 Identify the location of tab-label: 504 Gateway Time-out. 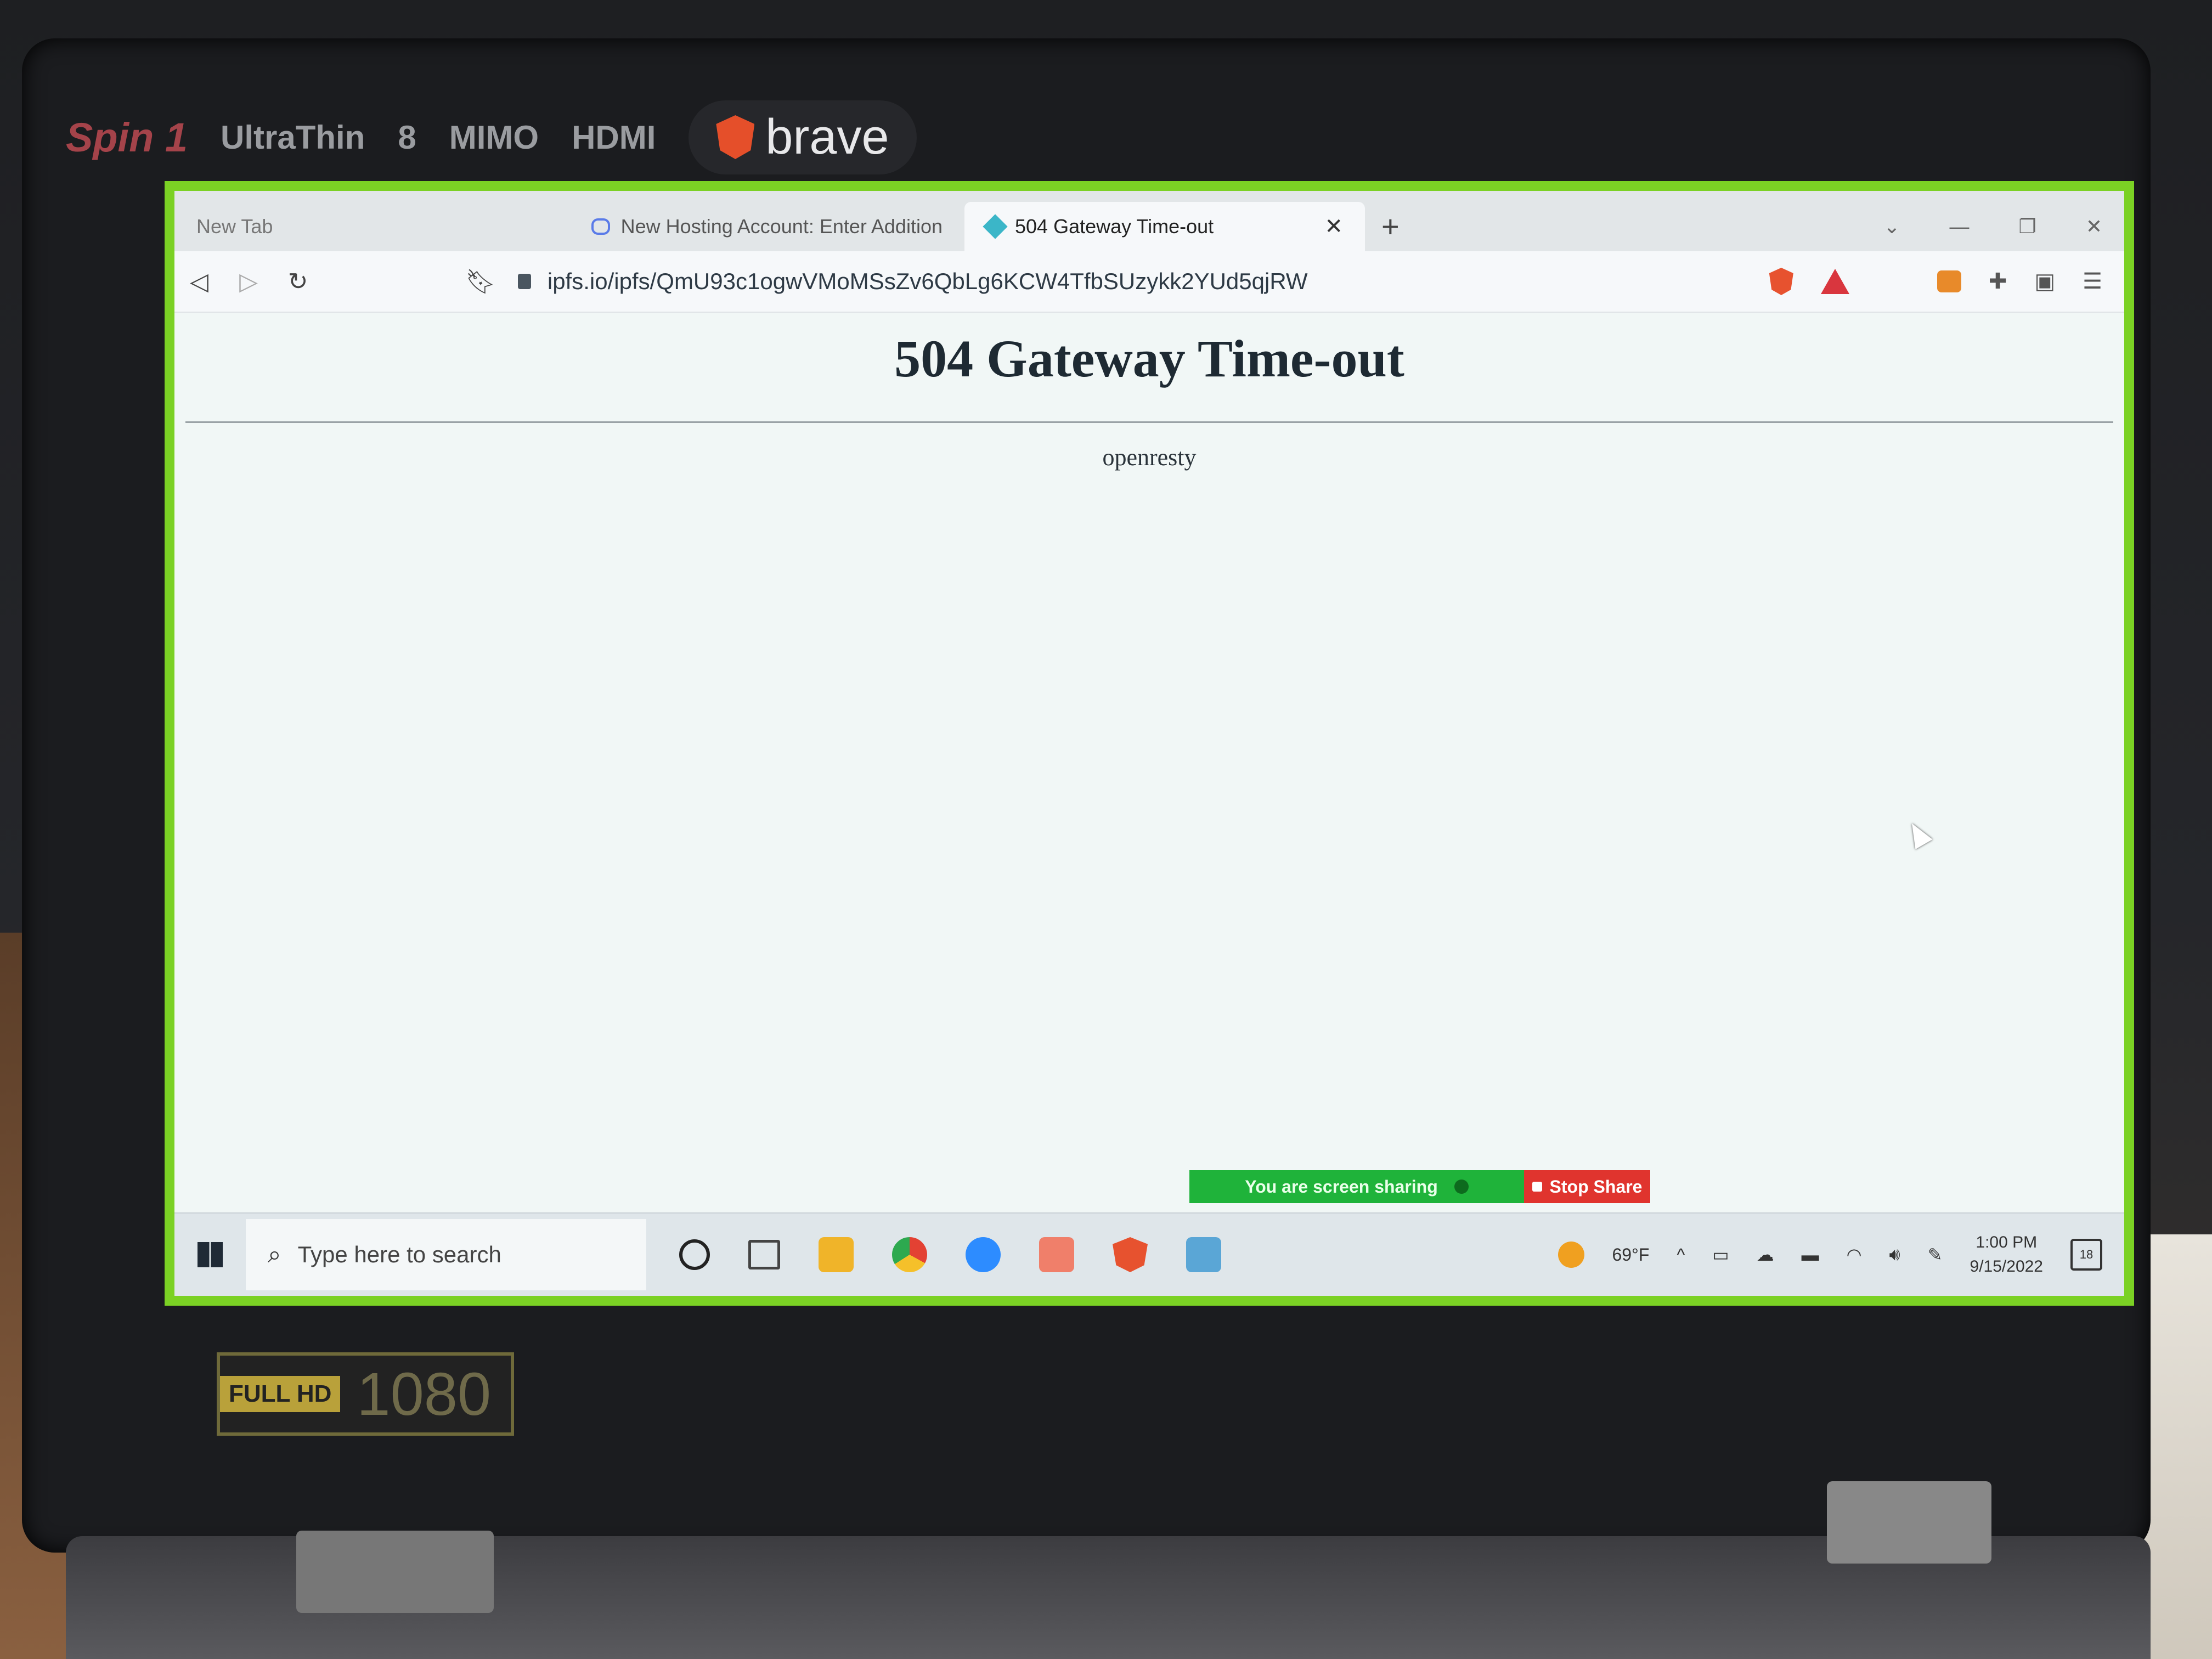
(1114, 226).